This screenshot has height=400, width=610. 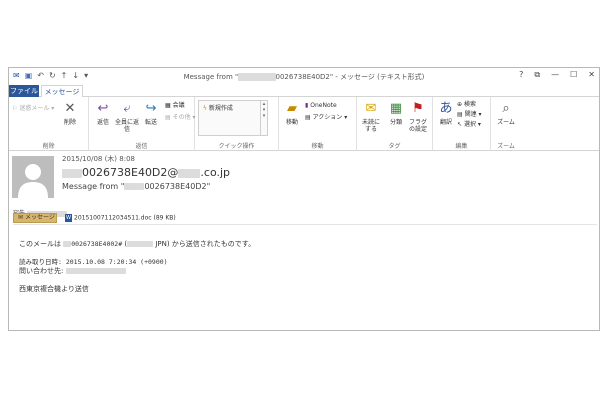 I want to click on ribbon-tabs: ファイル メッセージ, so click(x=304, y=91).